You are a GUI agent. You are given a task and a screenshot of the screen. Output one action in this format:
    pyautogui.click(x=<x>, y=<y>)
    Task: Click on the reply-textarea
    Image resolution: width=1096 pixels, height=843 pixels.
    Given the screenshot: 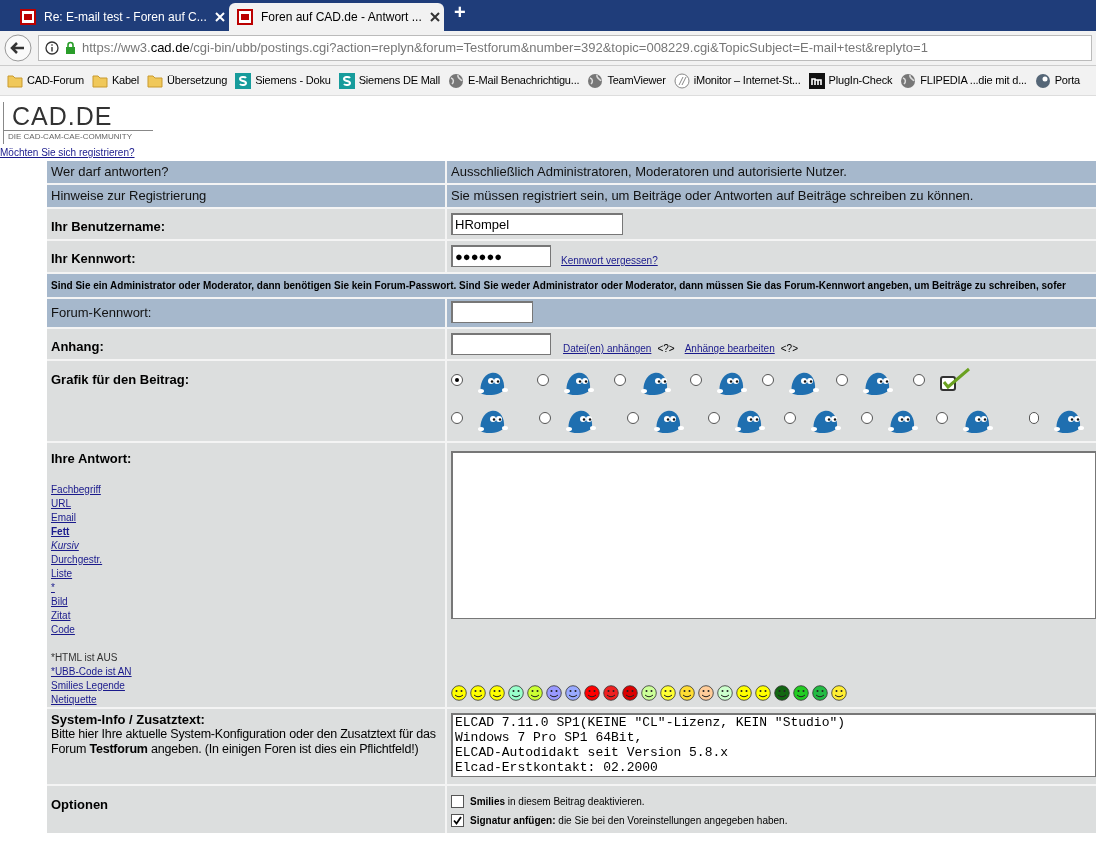 What is the action you would take?
    pyautogui.click(x=773, y=535)
    